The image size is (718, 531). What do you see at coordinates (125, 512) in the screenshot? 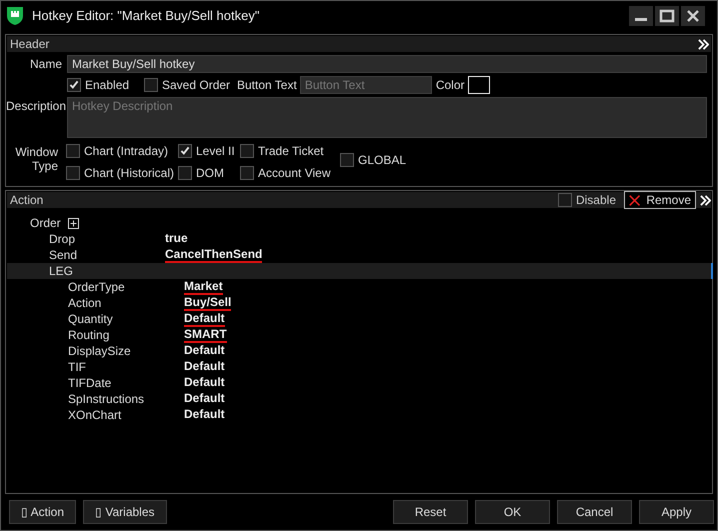
I see `footer-button: ▯ Variables` at bounding box center [125, 512].